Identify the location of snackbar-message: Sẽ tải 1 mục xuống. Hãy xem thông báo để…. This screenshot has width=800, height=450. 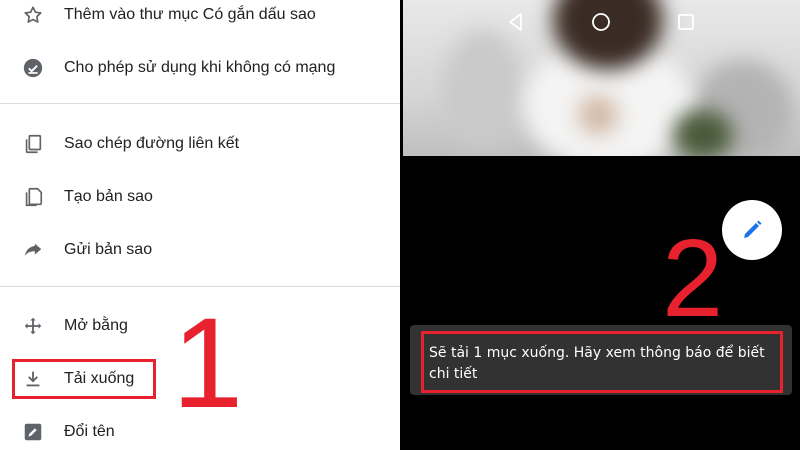
(597, 363).